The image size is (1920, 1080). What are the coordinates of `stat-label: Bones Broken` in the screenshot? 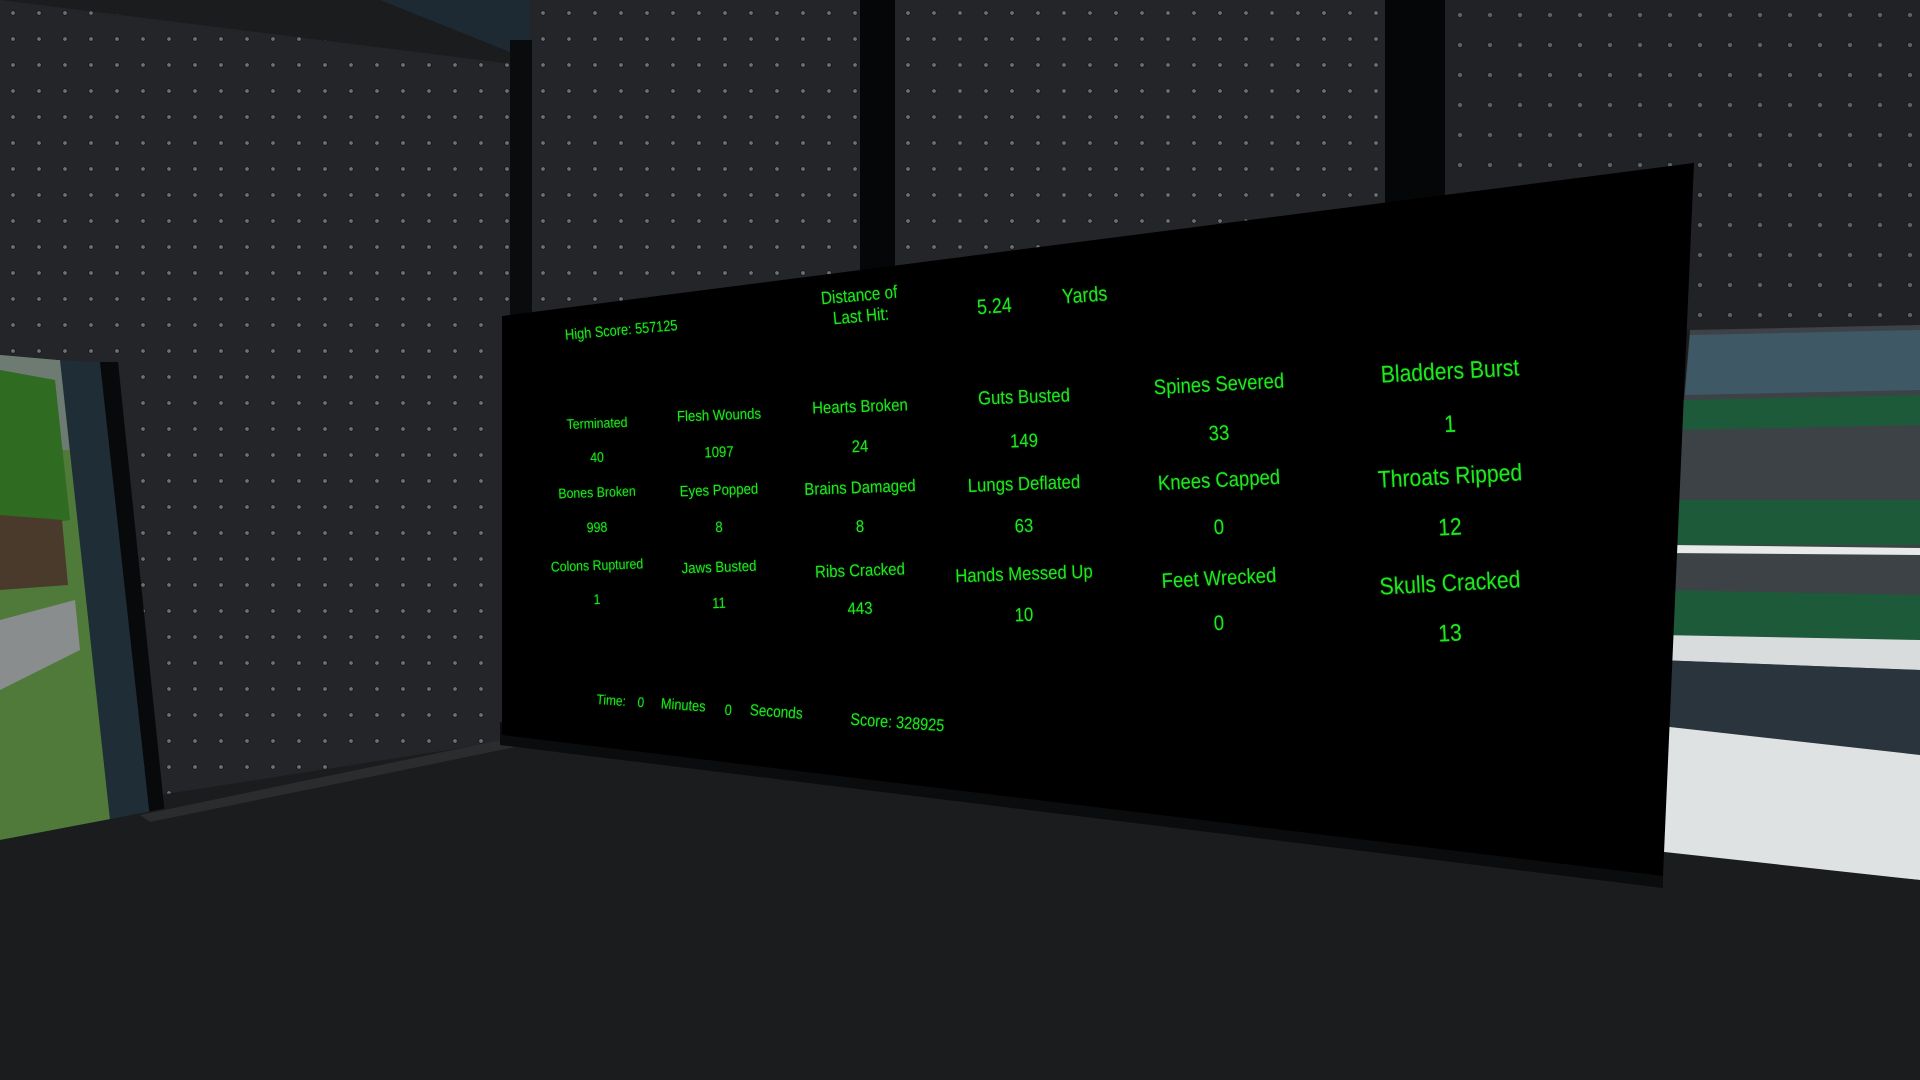 It's located at (597, 492).